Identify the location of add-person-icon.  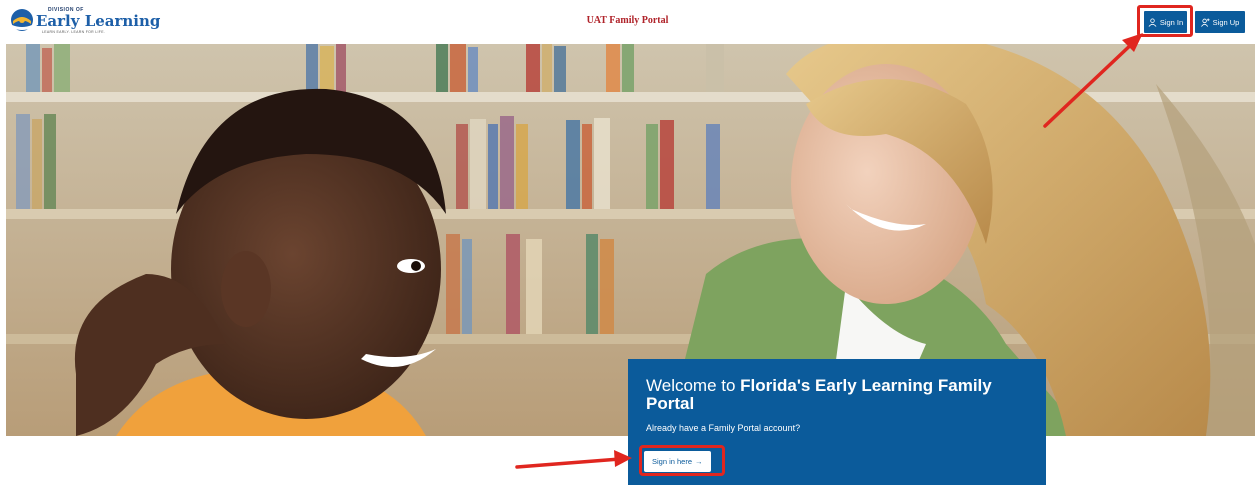
(1205, 22).